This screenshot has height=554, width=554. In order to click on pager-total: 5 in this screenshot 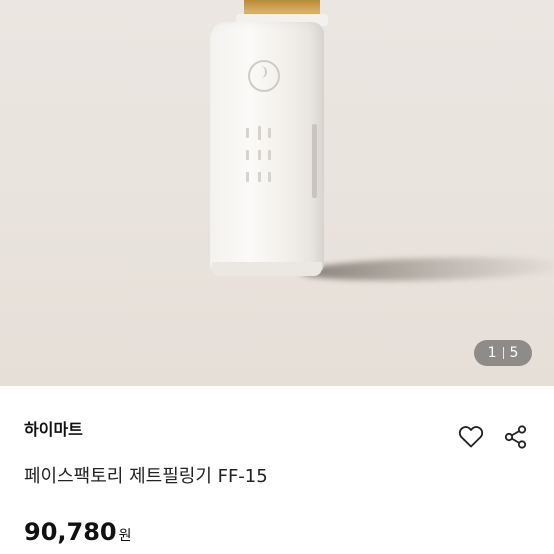, I will do `click(514, 353)`.